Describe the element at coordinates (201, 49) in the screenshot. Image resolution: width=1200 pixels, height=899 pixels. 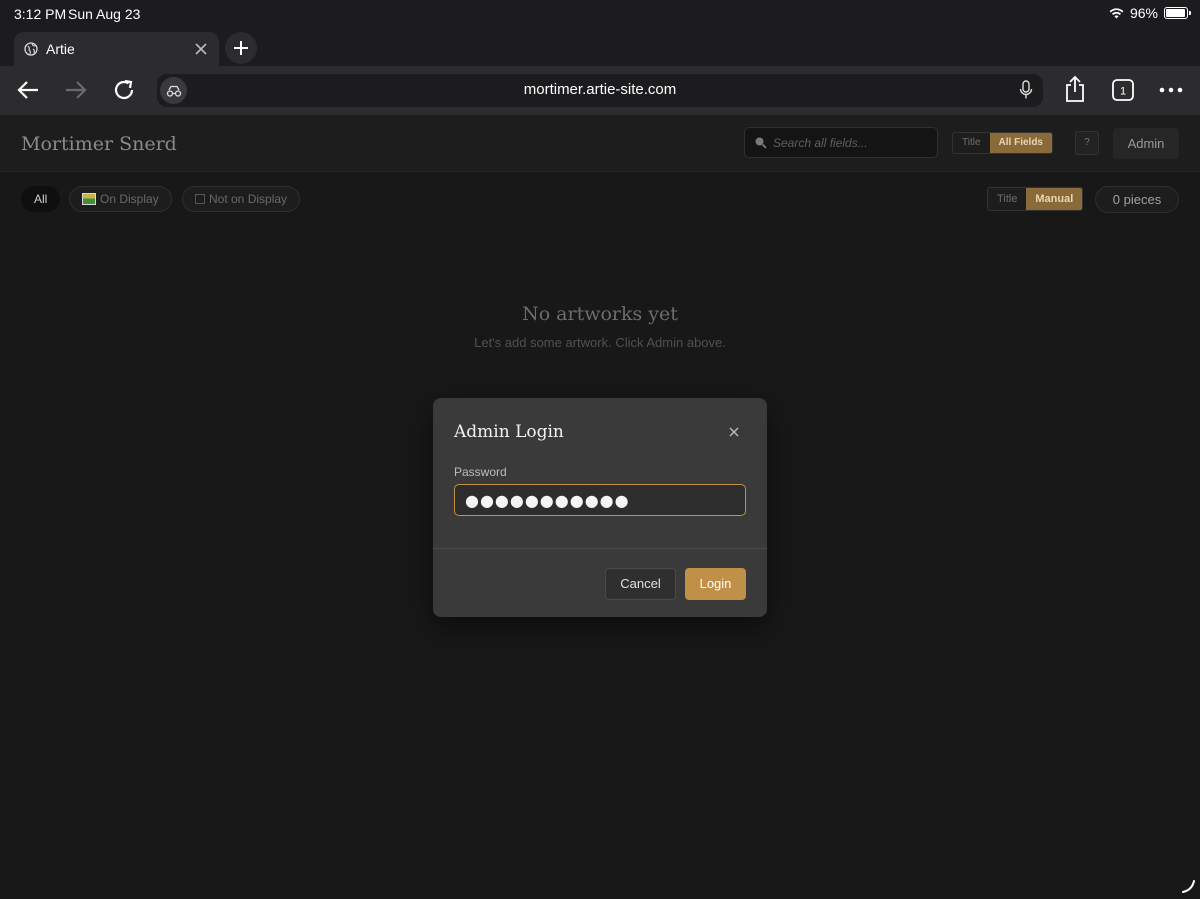
I see `close-tab-icon` at that location.